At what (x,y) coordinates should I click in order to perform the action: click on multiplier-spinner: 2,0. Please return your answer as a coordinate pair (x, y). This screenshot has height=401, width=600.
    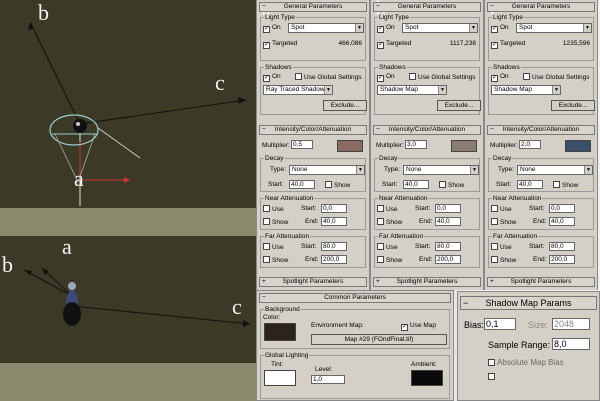
    Looking at the image, I should click on (530, 144).